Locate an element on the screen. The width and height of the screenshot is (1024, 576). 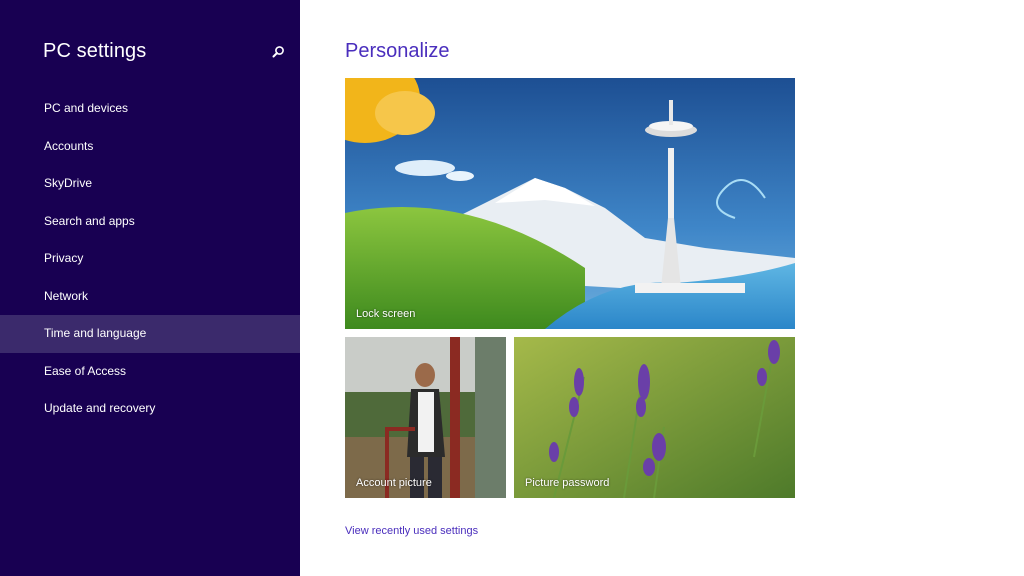
sidebar-item-update-and-recovery: Update and recovery is located at coordinates (150, 409).